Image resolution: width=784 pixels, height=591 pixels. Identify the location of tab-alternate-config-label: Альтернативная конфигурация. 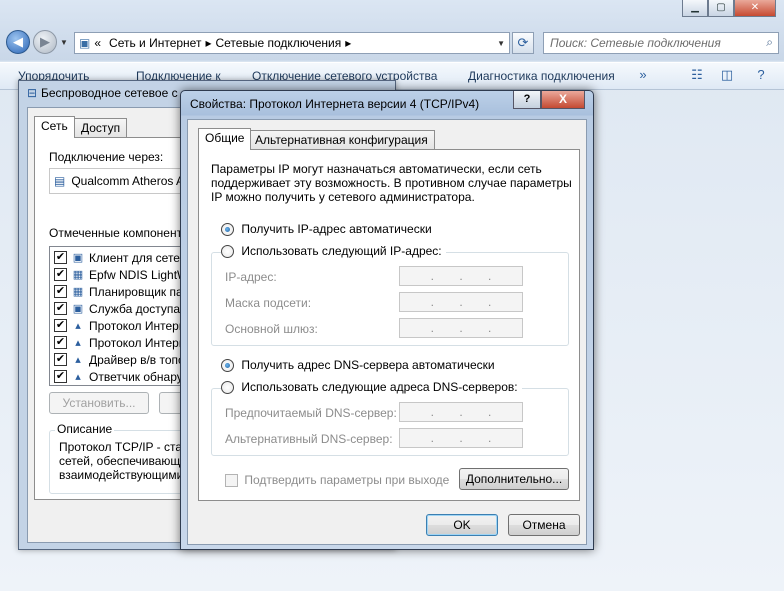
(341, 140).